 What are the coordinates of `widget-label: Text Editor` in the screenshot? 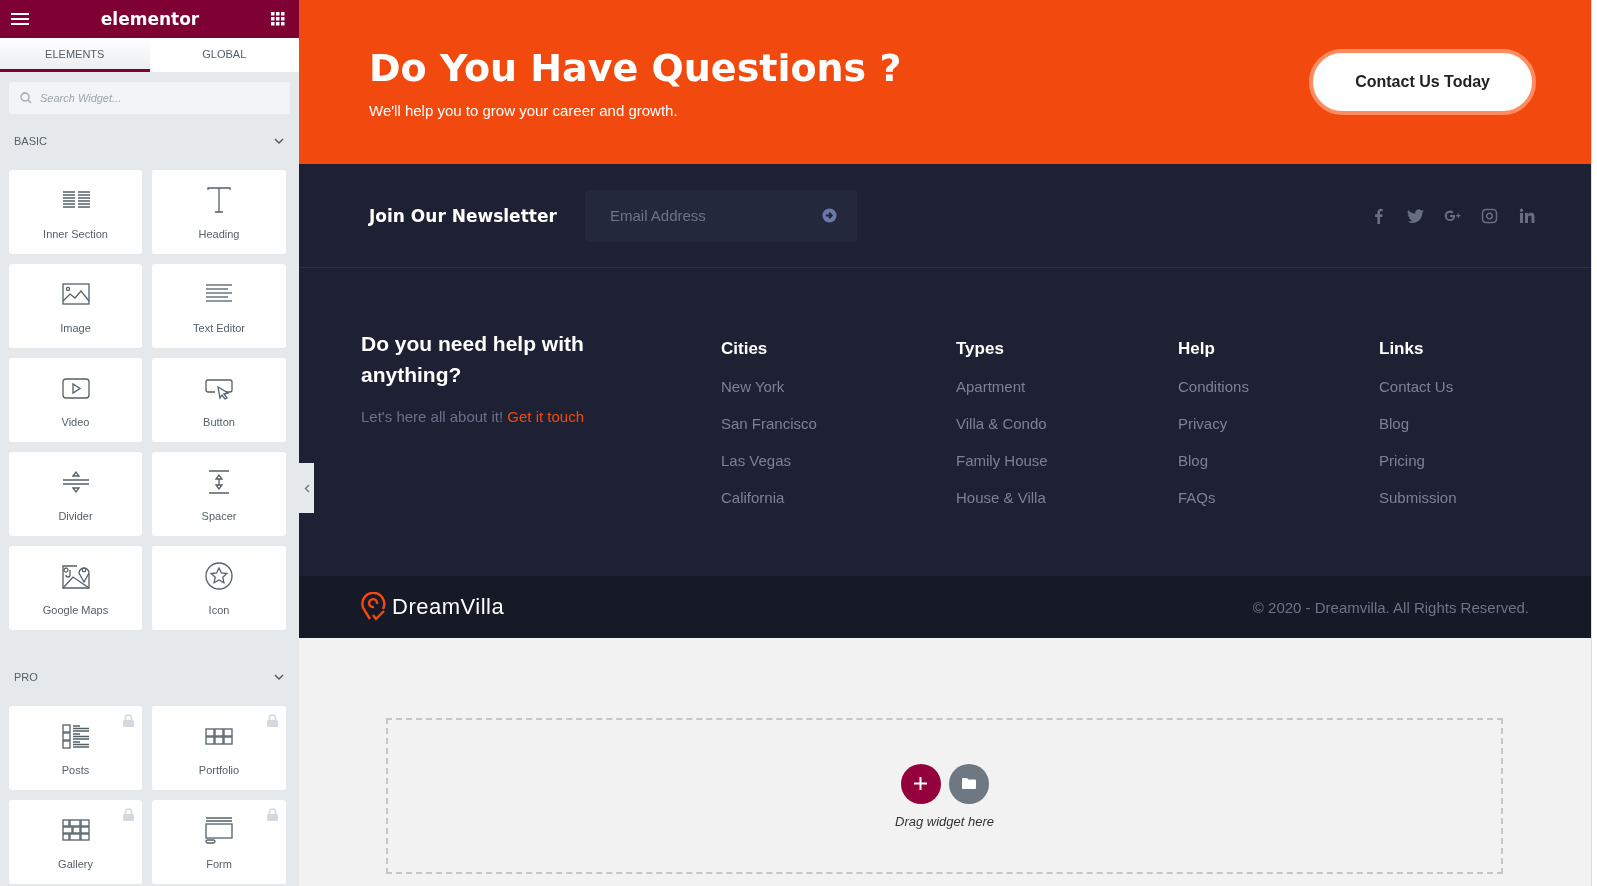 It's located at (219, 328).